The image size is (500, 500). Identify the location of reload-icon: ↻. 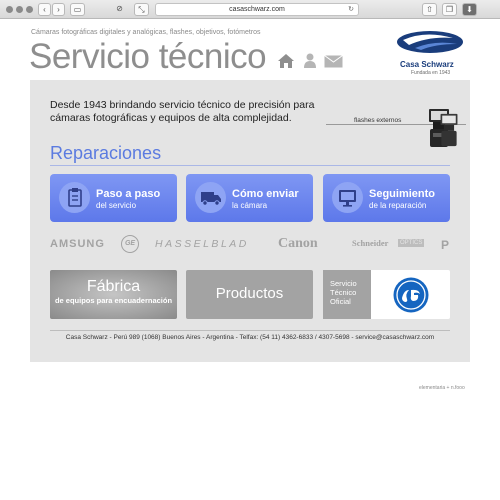
(351, 9).